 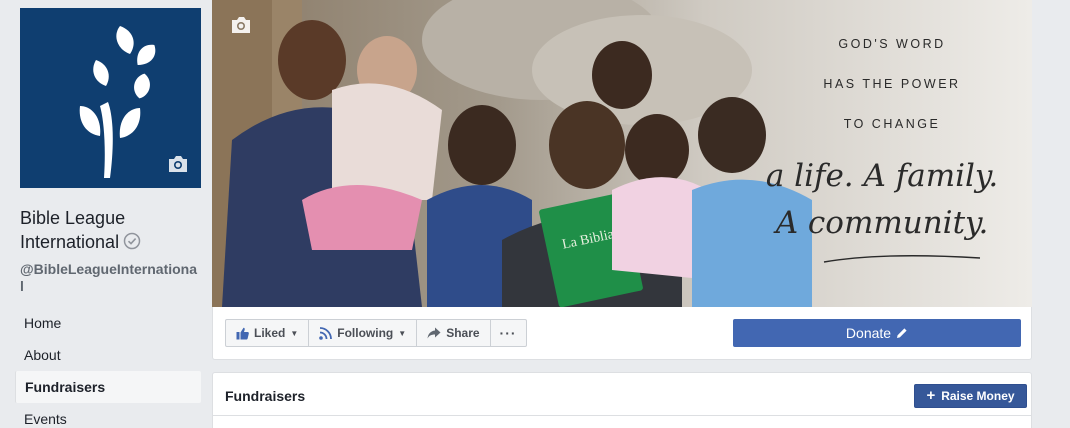 I want to click on nav-item-home: Home, so click(x=108, y=323).